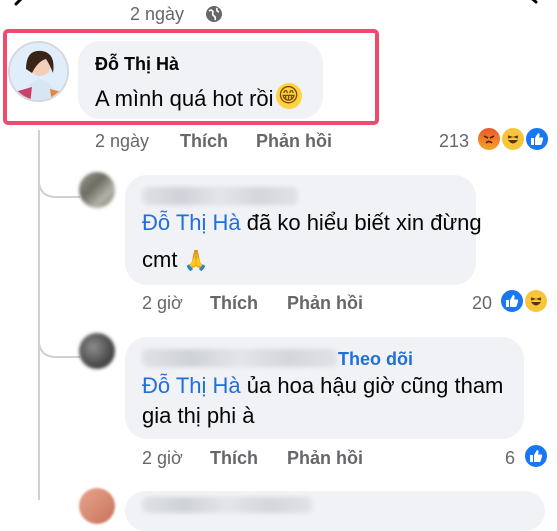  What do you see at coordinates (137, 64) in the screenshot?
I see `comment-author: Đỗ Thị Hà` at bounding box center [137, 64].